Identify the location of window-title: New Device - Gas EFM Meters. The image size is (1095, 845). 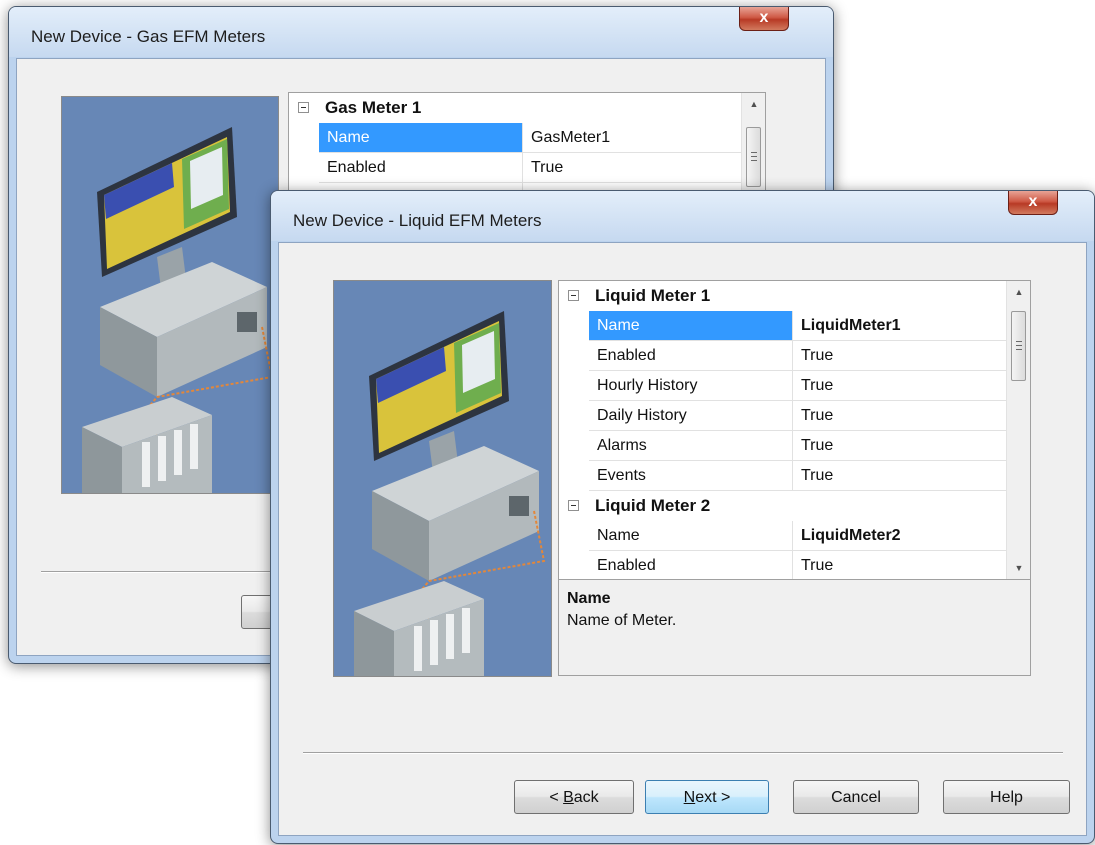
(148, 36).